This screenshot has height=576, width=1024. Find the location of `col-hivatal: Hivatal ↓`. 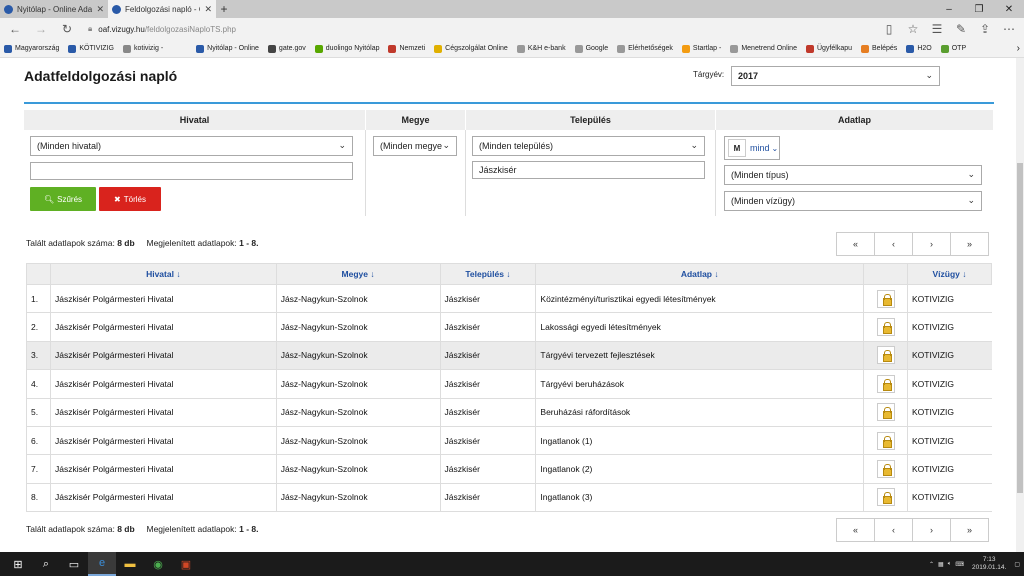

col-hivatal: Hivatal ↓ is located at coordinates (163, 274).